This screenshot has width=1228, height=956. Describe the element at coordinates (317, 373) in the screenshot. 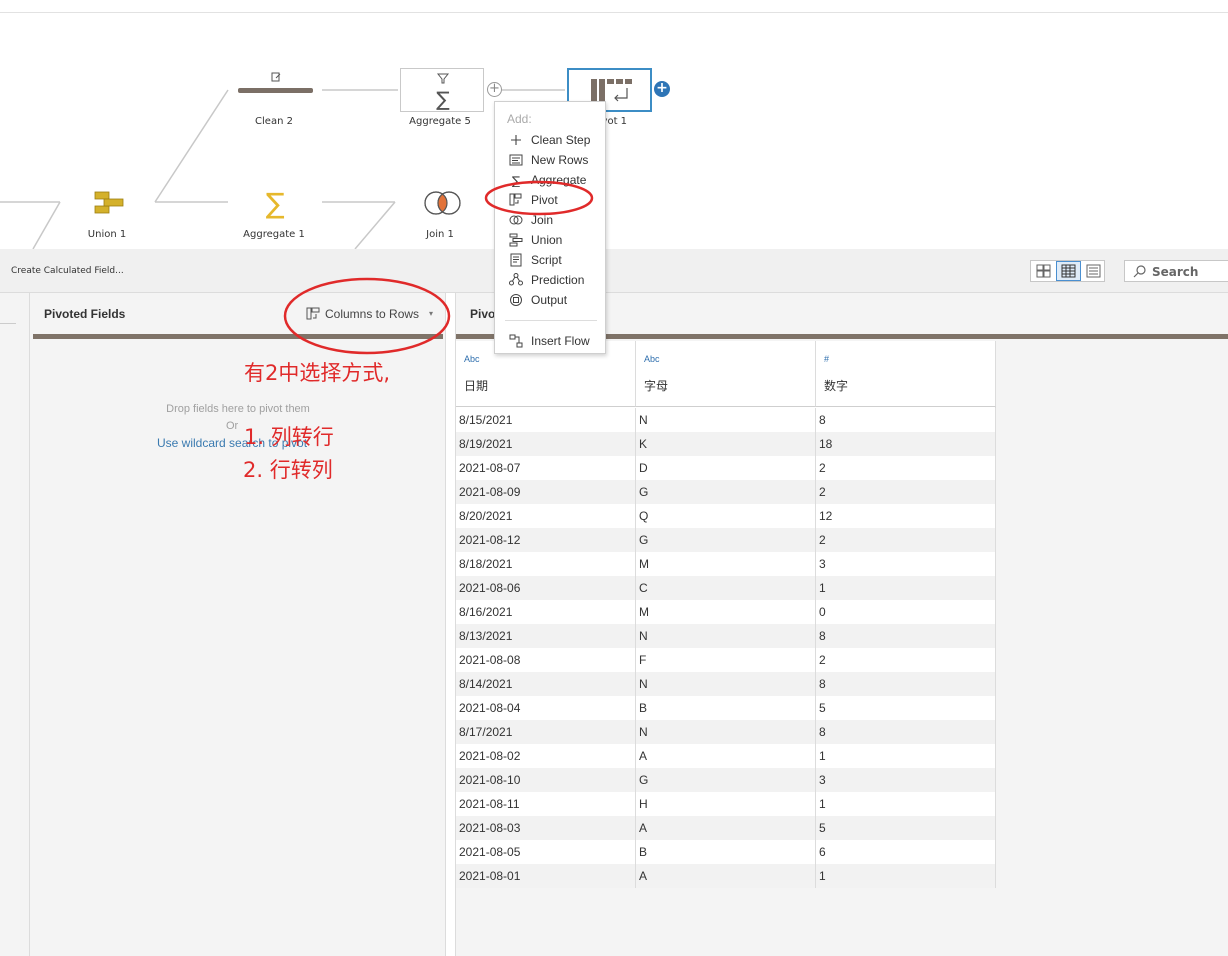

I see `annotation-text: 有2中选择方式,` at that location.